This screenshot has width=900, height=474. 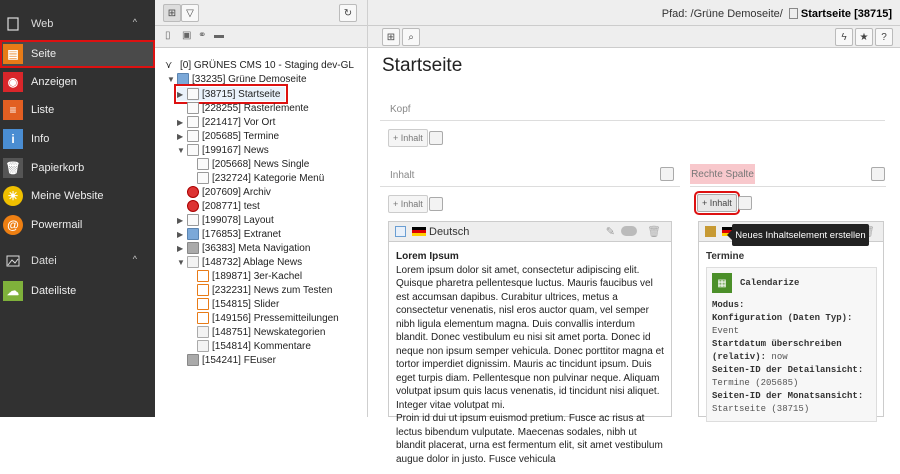 What do you see at coordinates (77, 261) in the screenshot?
I see `section-datei: Datei ^` at bounding box center [77, 261].